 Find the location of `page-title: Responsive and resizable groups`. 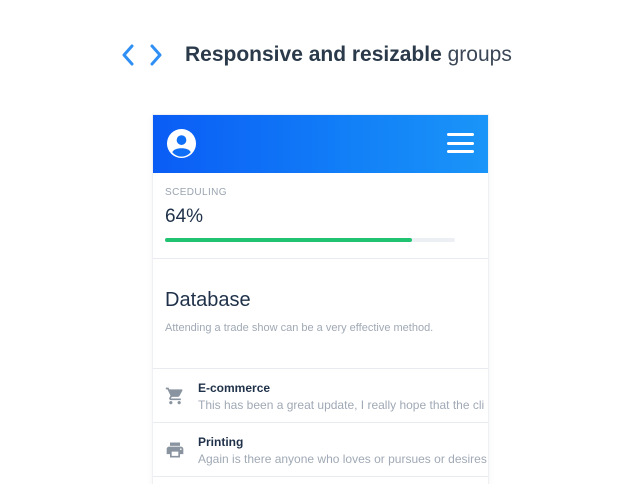

page-title: Responsive and resizable groups is located at coordinates (348, 55).